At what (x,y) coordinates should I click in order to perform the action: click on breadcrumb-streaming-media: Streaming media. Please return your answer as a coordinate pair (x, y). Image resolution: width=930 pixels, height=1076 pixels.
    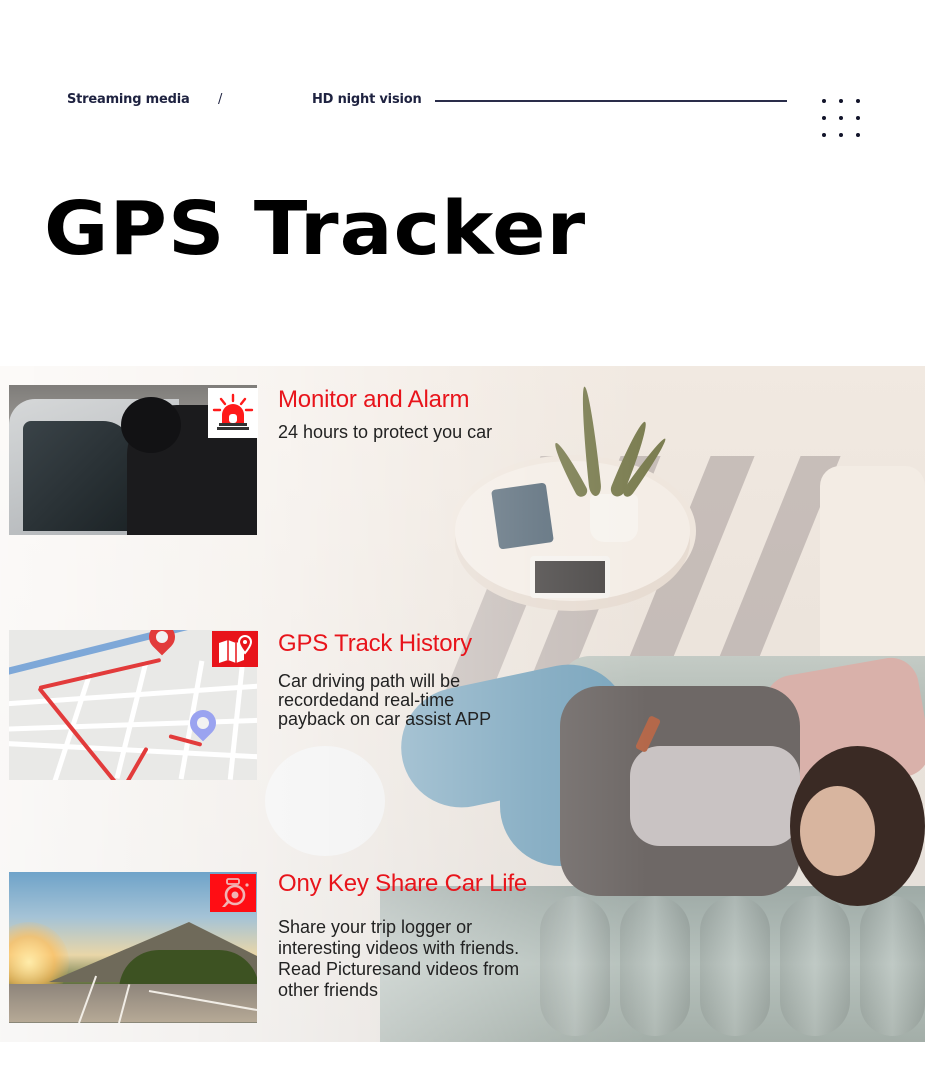
    Looking at the image, I should click on (128, 99).